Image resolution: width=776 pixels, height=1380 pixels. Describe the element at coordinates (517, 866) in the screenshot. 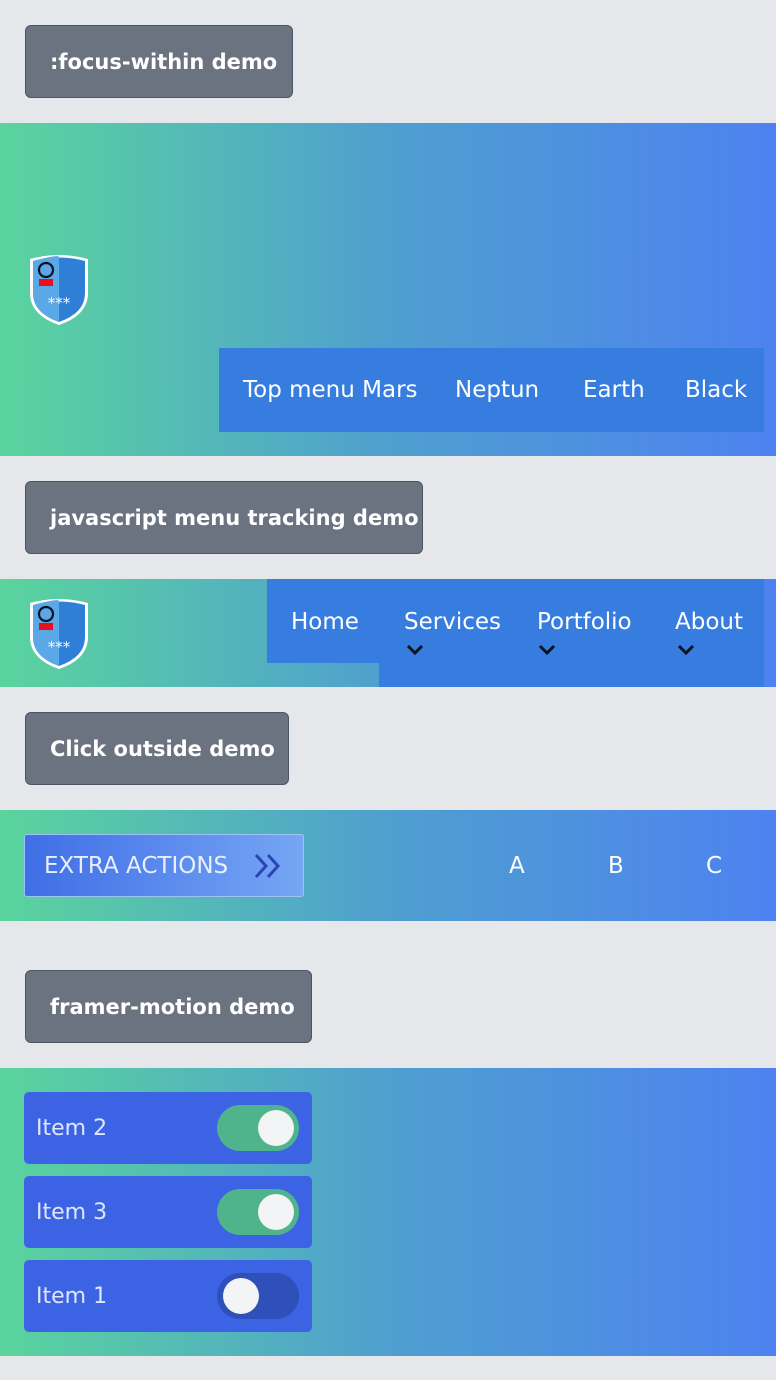

I see `action-a: A` at that location.